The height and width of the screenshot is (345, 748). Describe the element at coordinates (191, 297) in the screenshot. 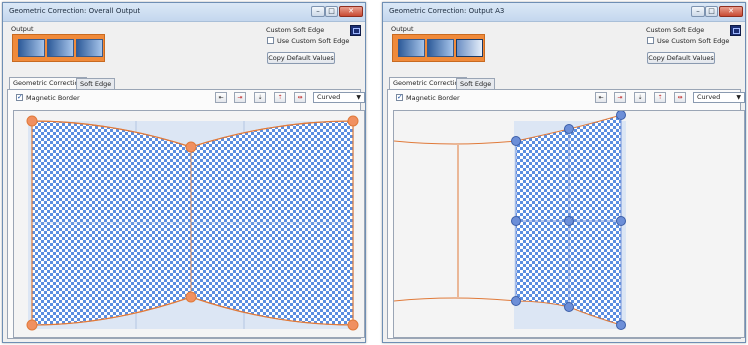

I see `curve-handle-bottom` at that location.